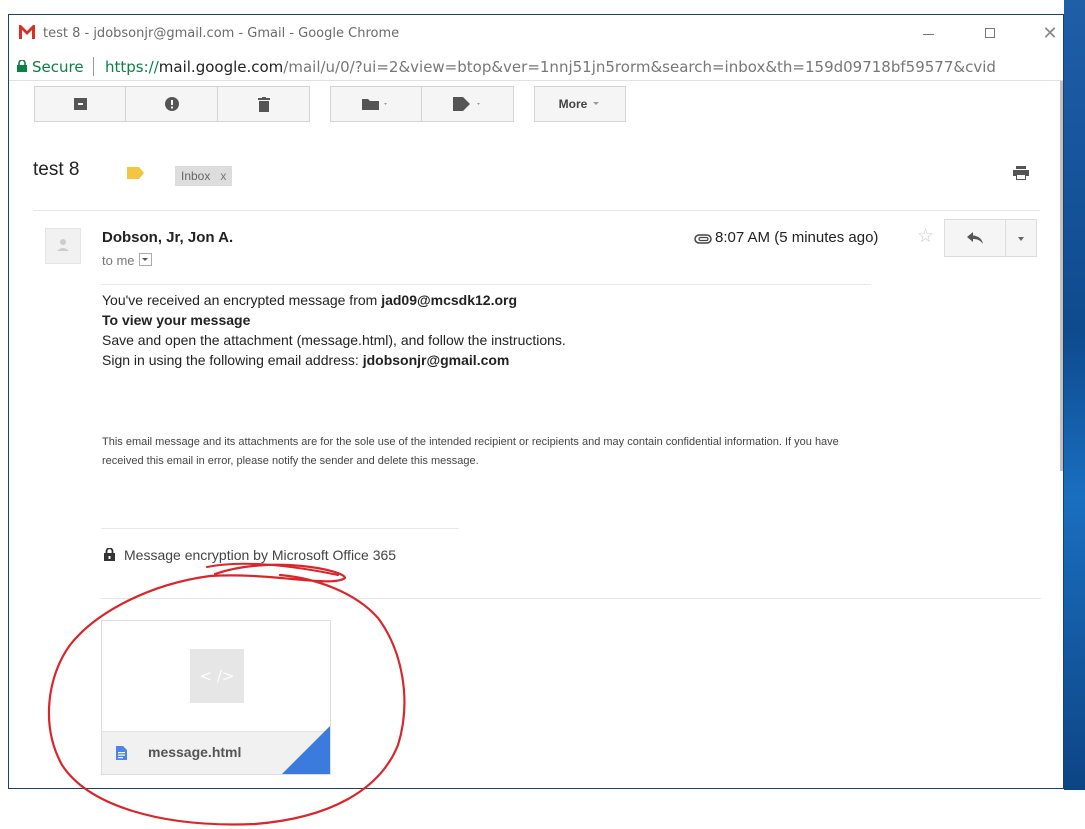 This screenshot has height=829, width=1085. I want to click on reply-button, so click(975, 238).